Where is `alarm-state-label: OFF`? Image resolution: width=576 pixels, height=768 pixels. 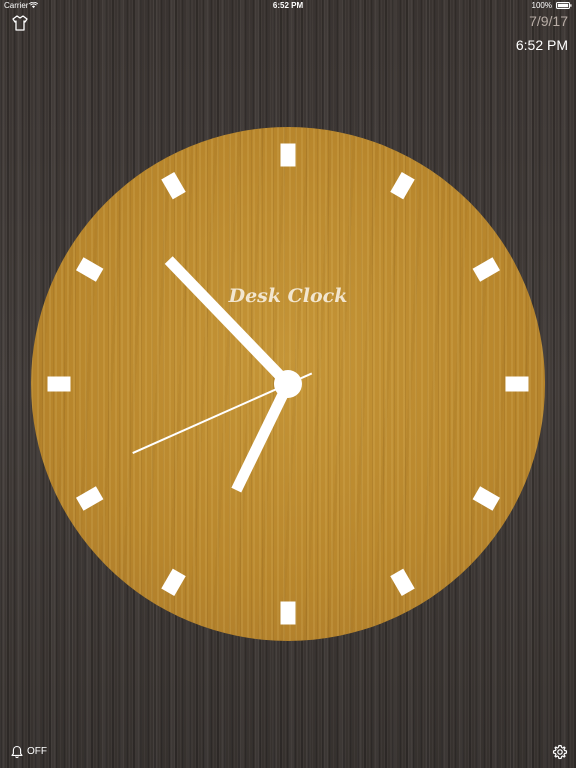
alarm-state-label: OFF is located at coordinates (37, 751).